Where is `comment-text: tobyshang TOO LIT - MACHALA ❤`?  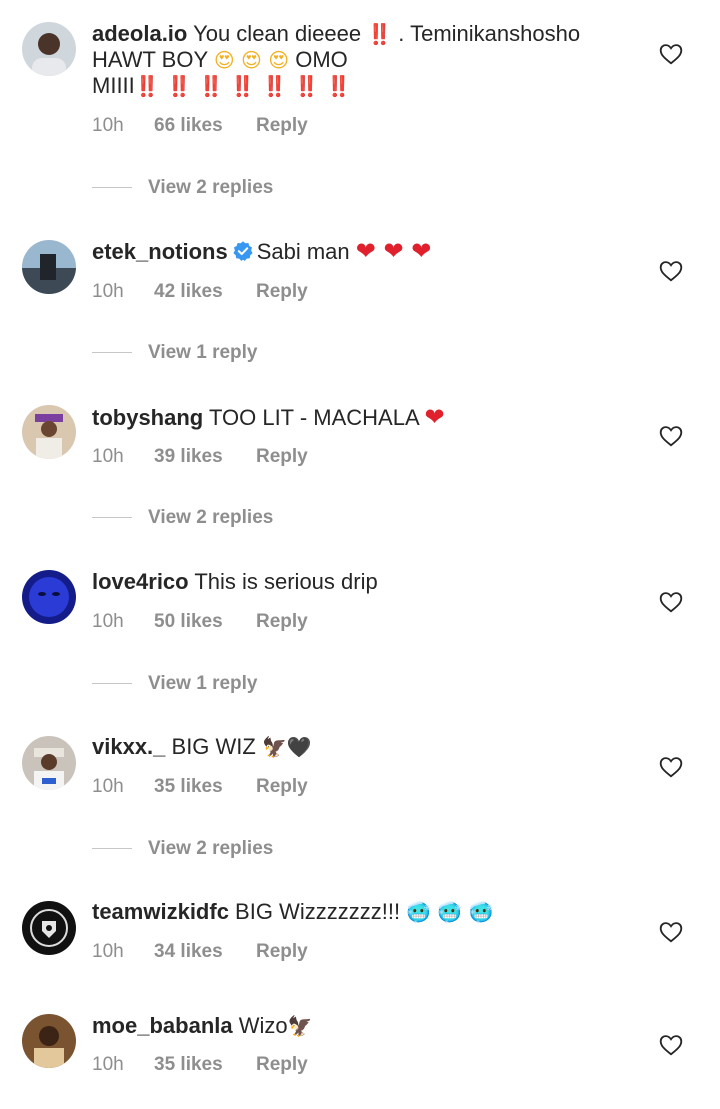
comment-text: tobyshang TOO LIT - MACHALA ❤ is located at coordinates (268, 417).